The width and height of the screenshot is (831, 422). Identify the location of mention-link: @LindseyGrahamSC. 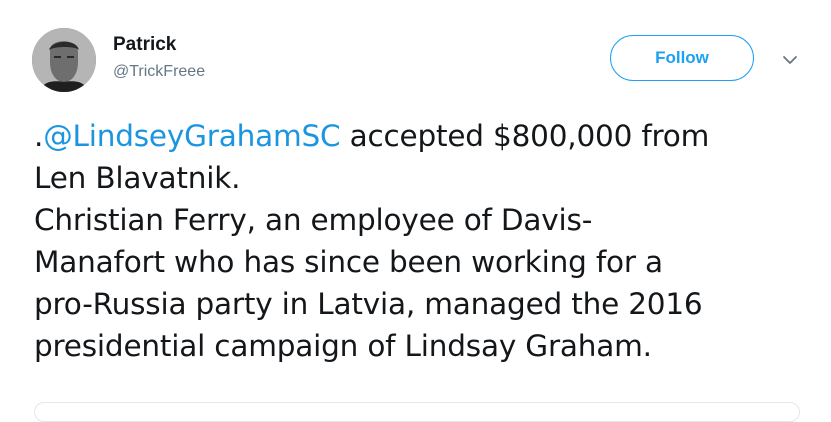
(191, 136).